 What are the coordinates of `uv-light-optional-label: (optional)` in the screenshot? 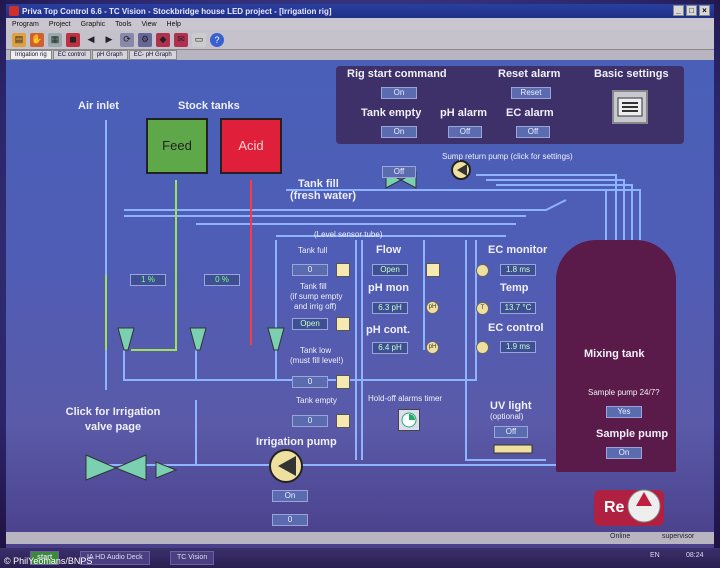 It's located at (507, 416).